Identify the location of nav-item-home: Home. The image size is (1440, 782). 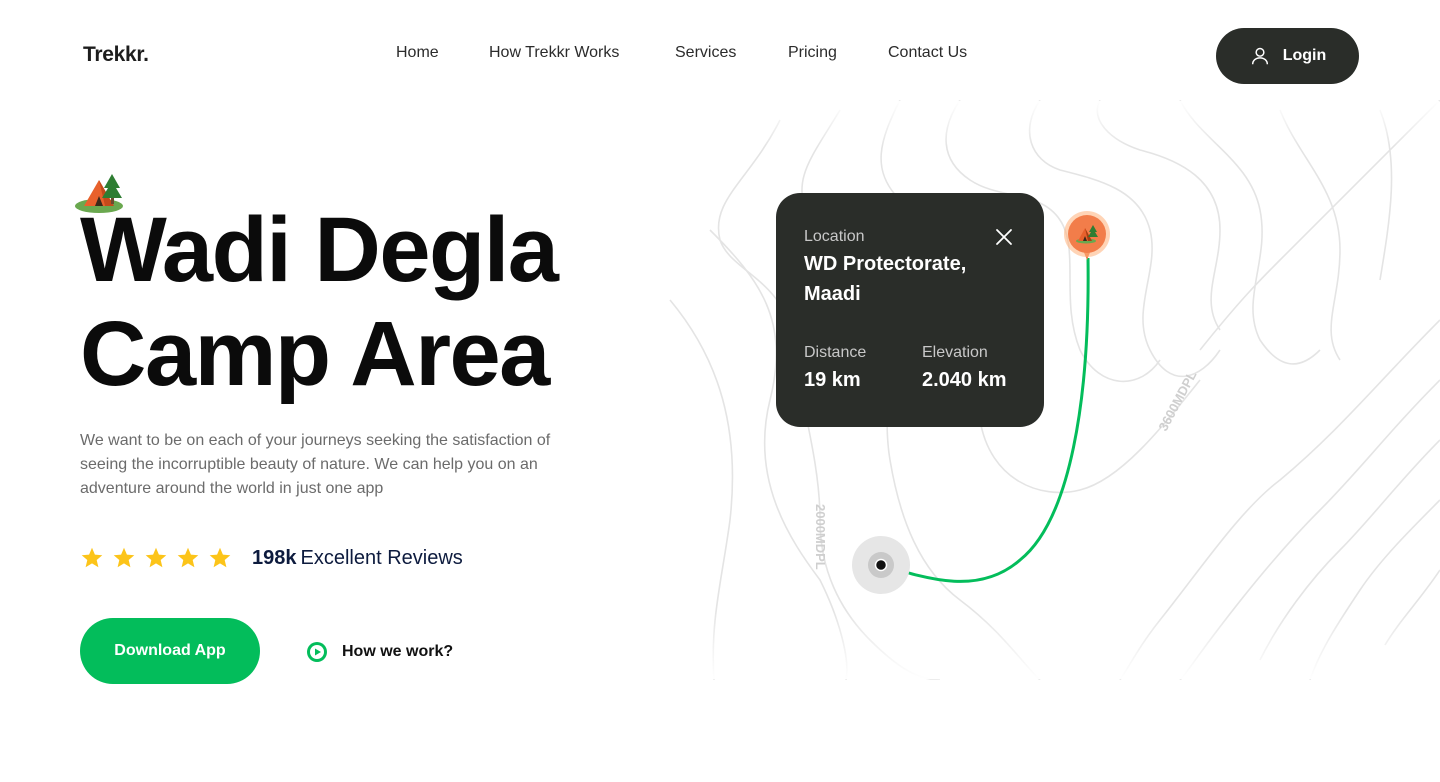
(417, 53).